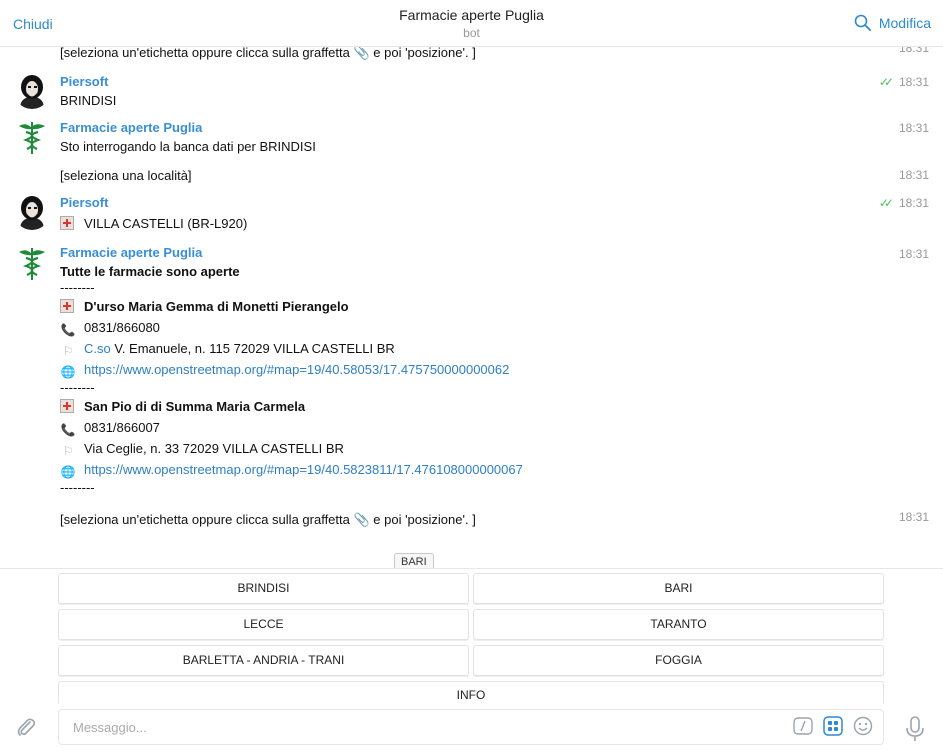  I want to click on edit-label: Modifica, so click(904, 22).